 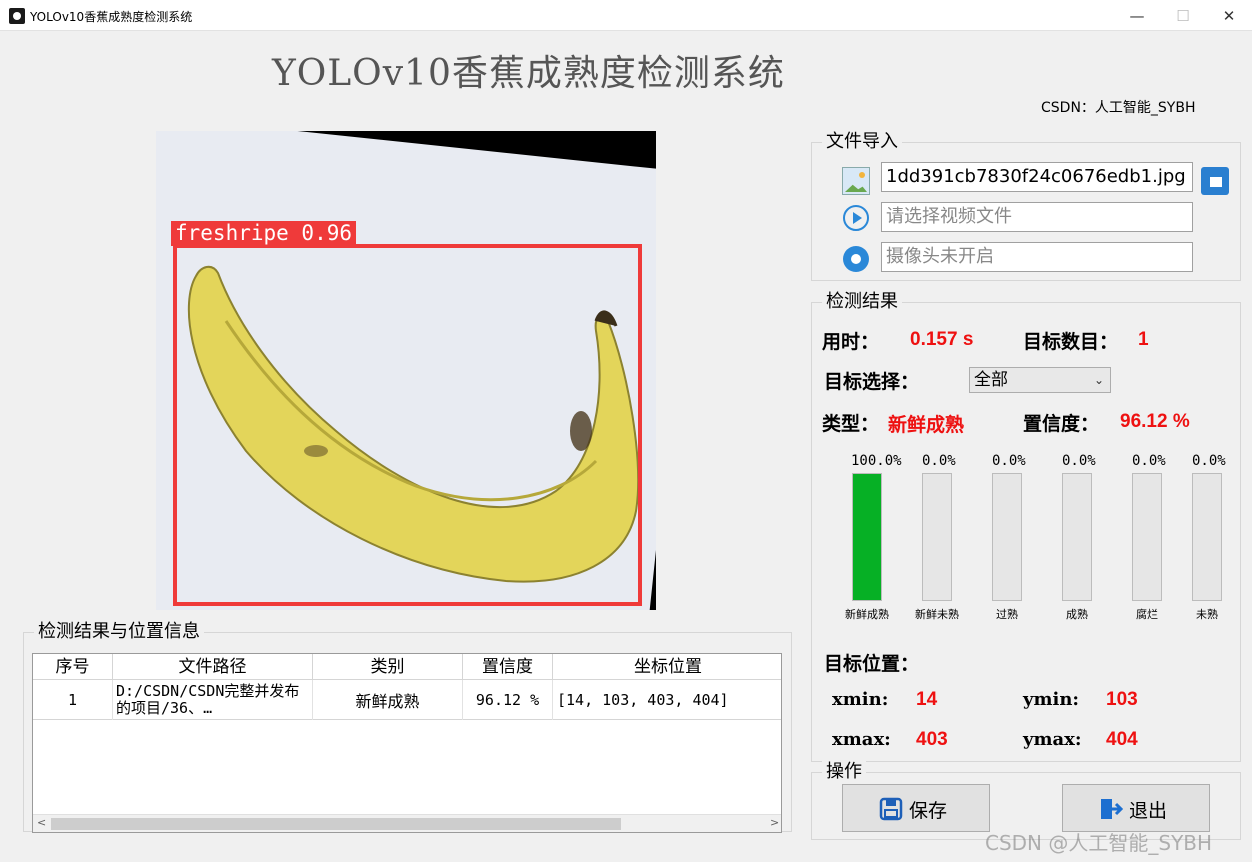 What do you see at coordinates (1149, 461) in the screenshot?
I see `bar-percent-4: 0.0%` at bounding box center [1149, 461].